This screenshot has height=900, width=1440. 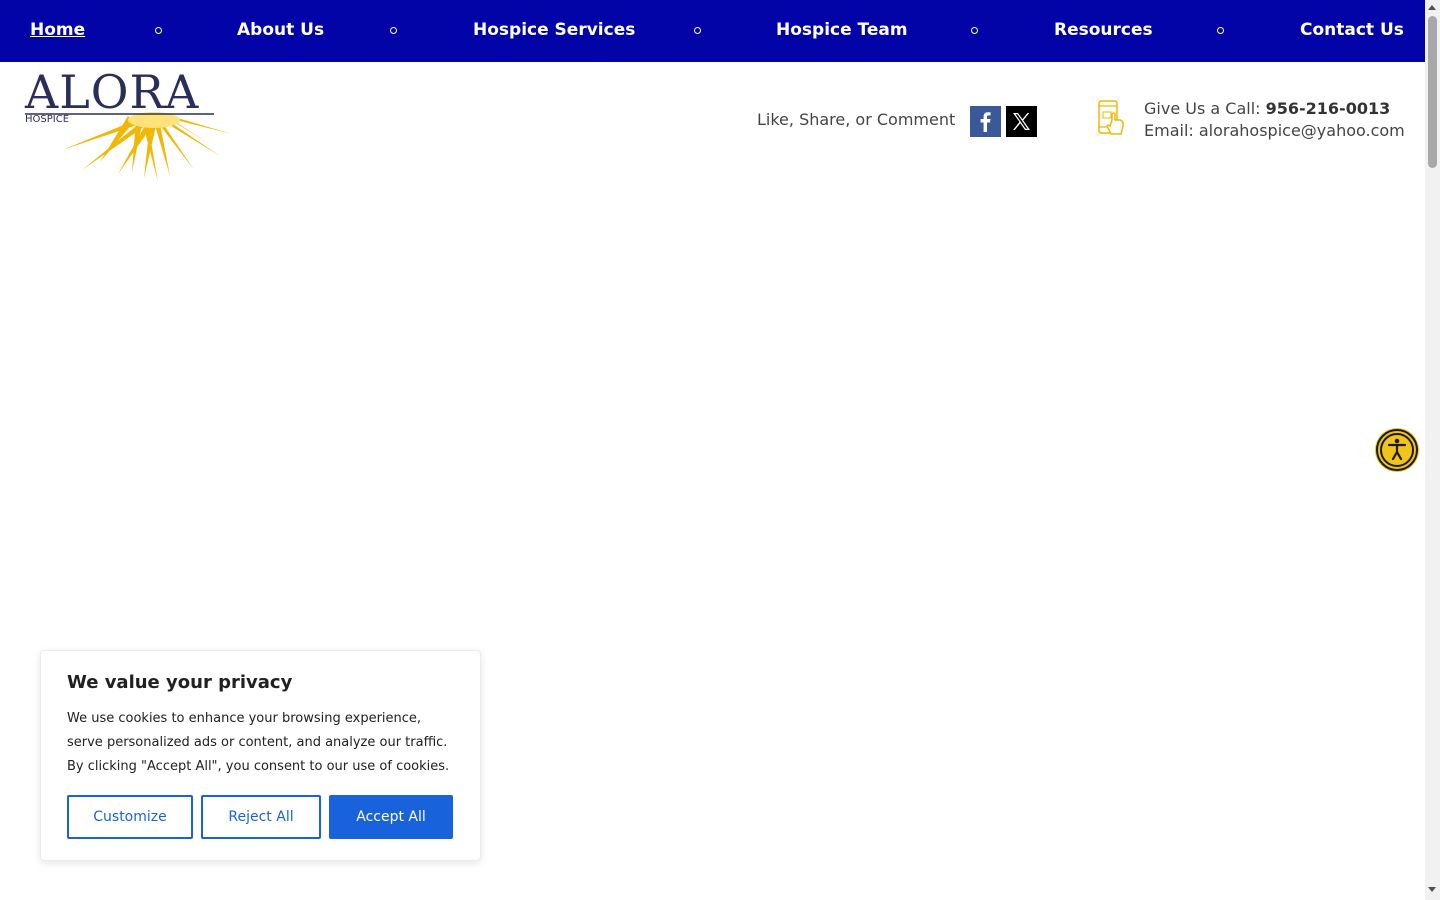 What do you see at coordinates (130, 817) in the screenshot?
I see `customize-button: Customize` at bounding box center [130, 817].